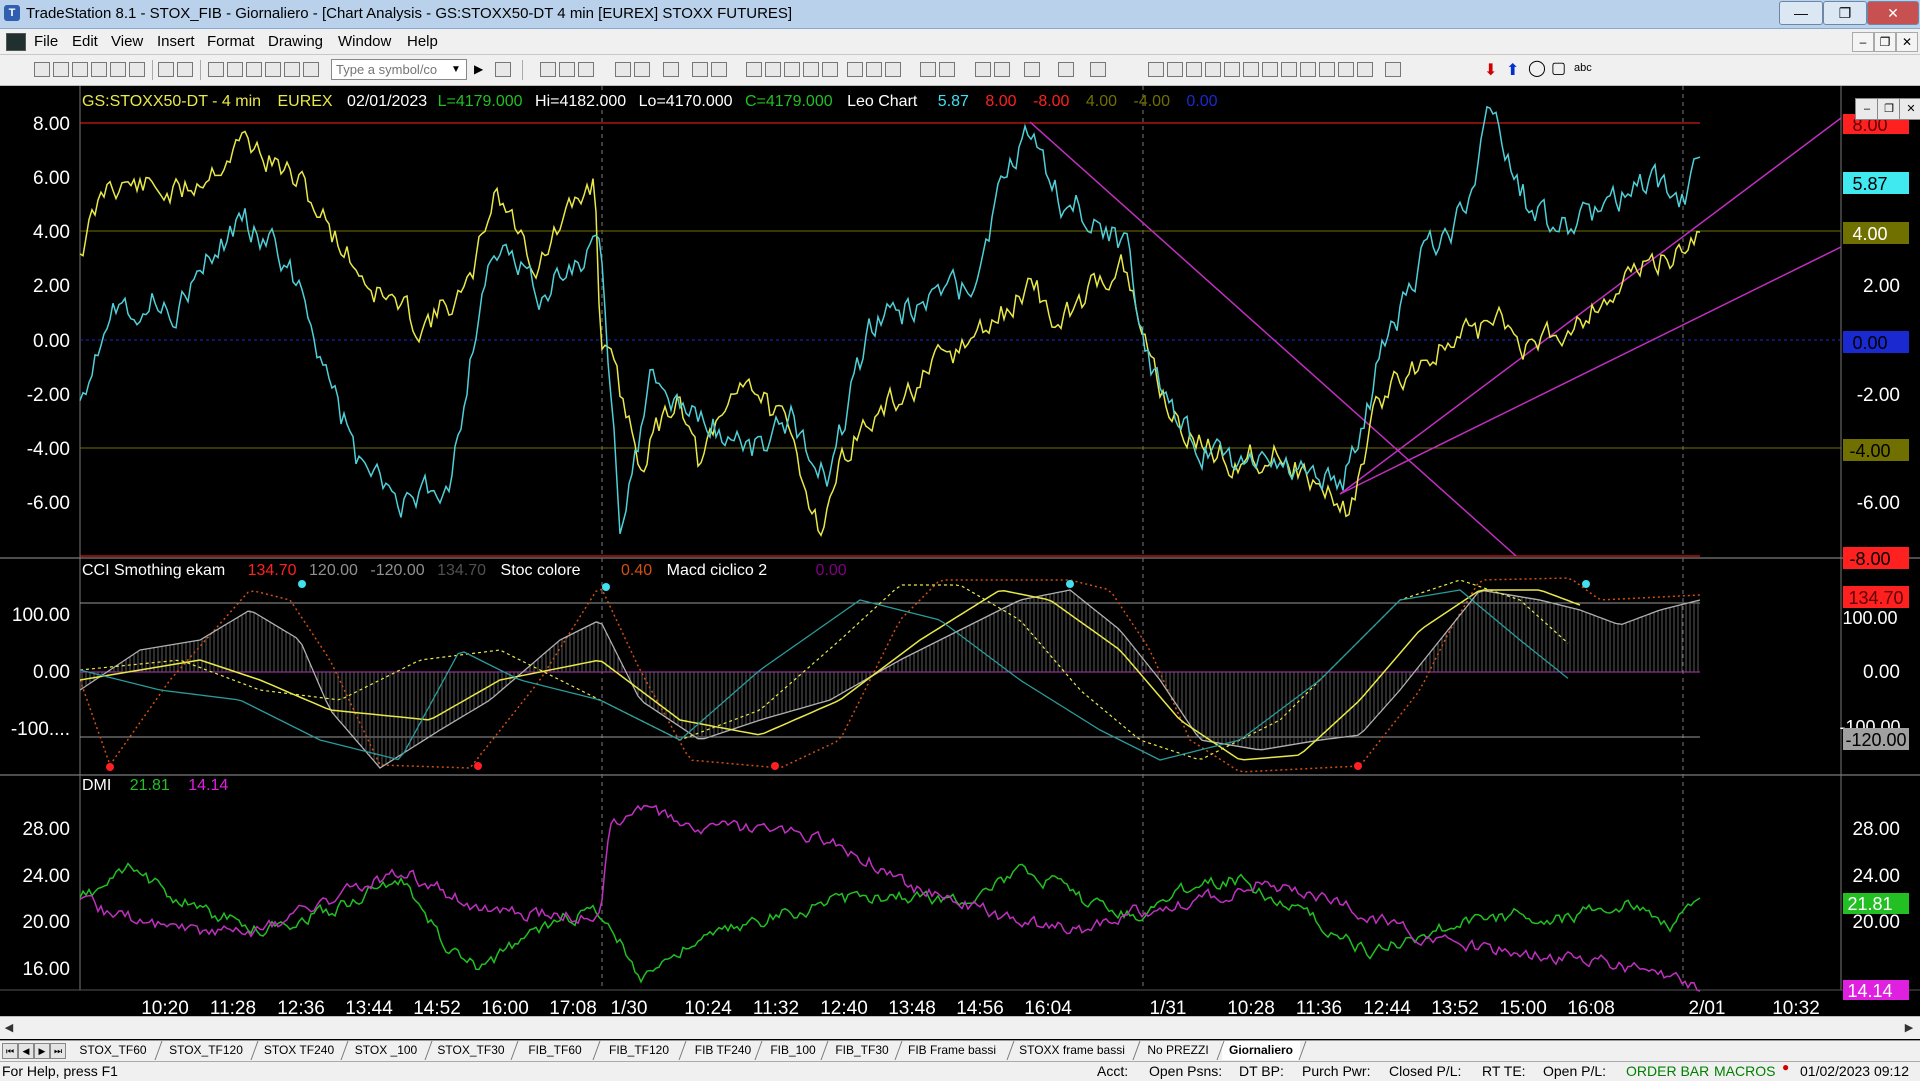 The height and width of the screenshot is (1081, 1920). Describe the element at coordinates (754, 69) in the screenshot. I see `bar-chart-icon` at that location.